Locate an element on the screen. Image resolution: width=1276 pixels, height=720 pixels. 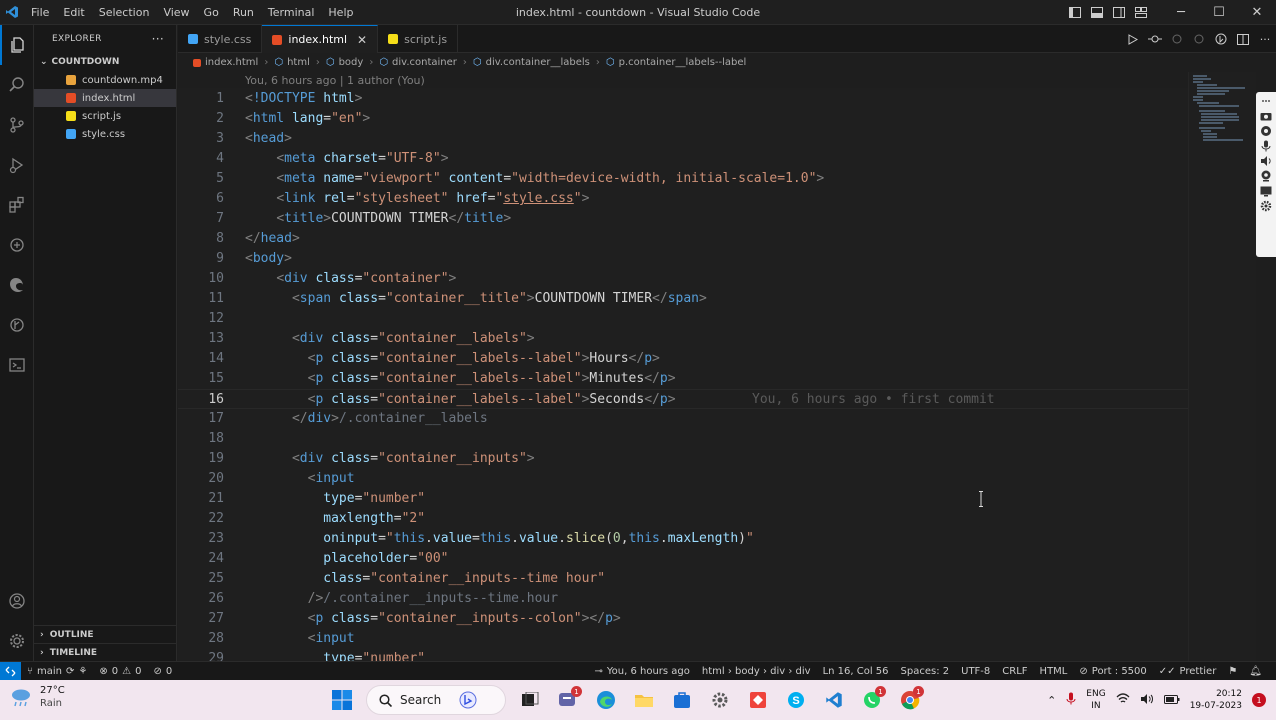
inline-blame: You, 6 hours ago • first commit is located at coordinates (873, 400).